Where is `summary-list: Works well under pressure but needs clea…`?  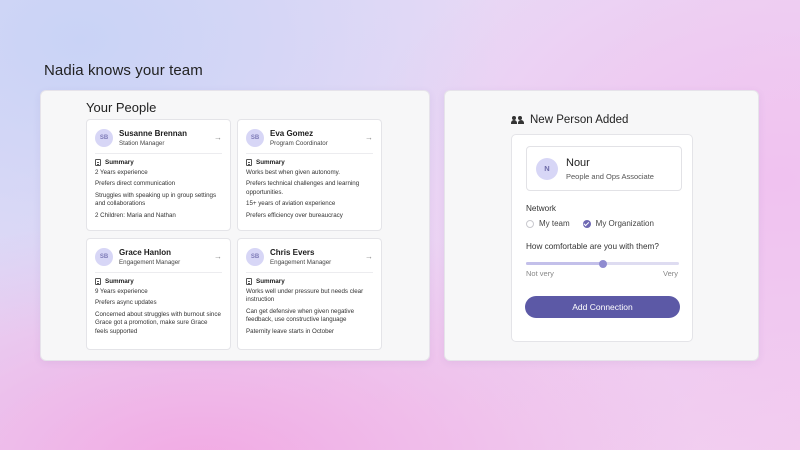 summary-list: Works well under pressure but needs clea… is located at coordinates (309, 312).